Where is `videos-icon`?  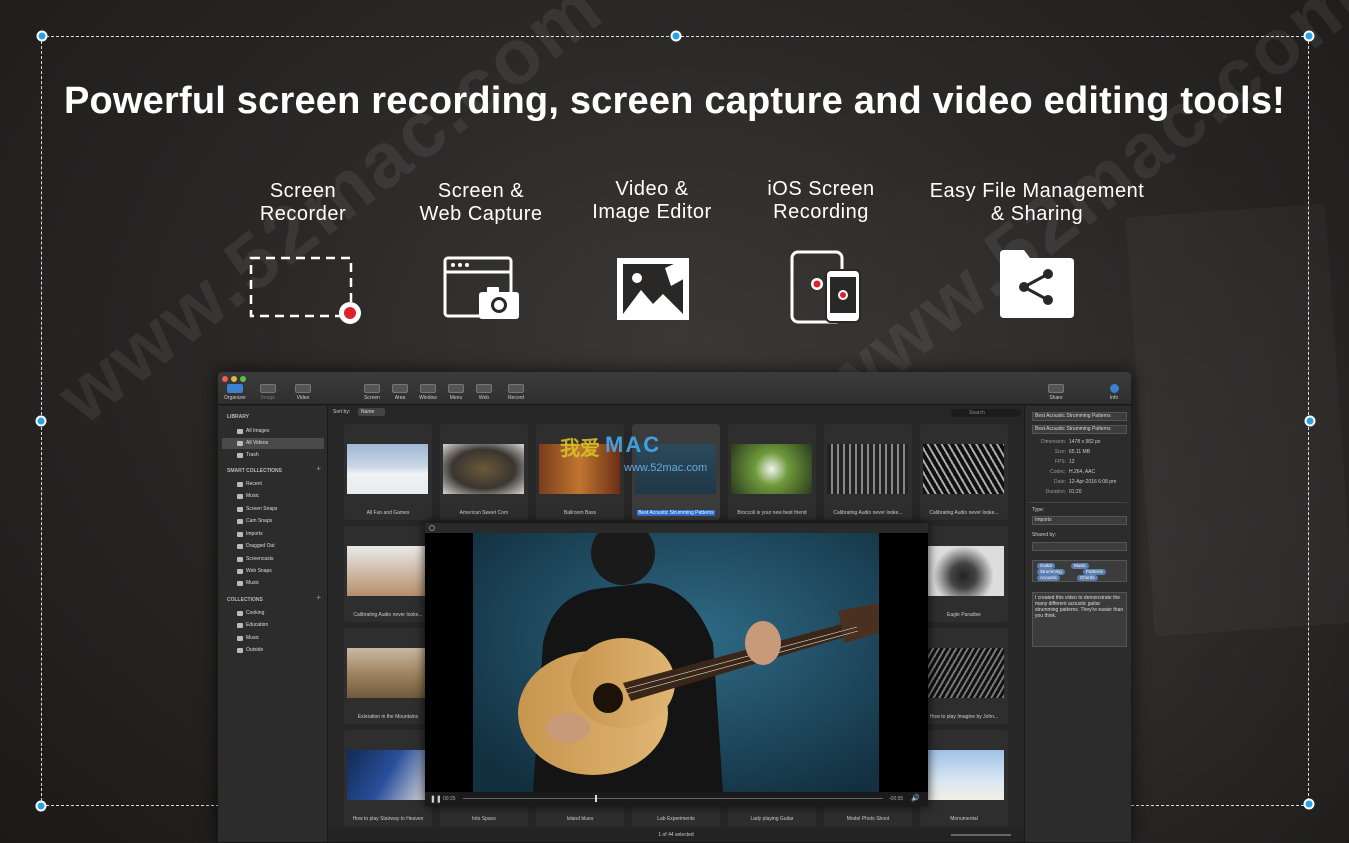
videos-icon is located at coordinates (240, 443).